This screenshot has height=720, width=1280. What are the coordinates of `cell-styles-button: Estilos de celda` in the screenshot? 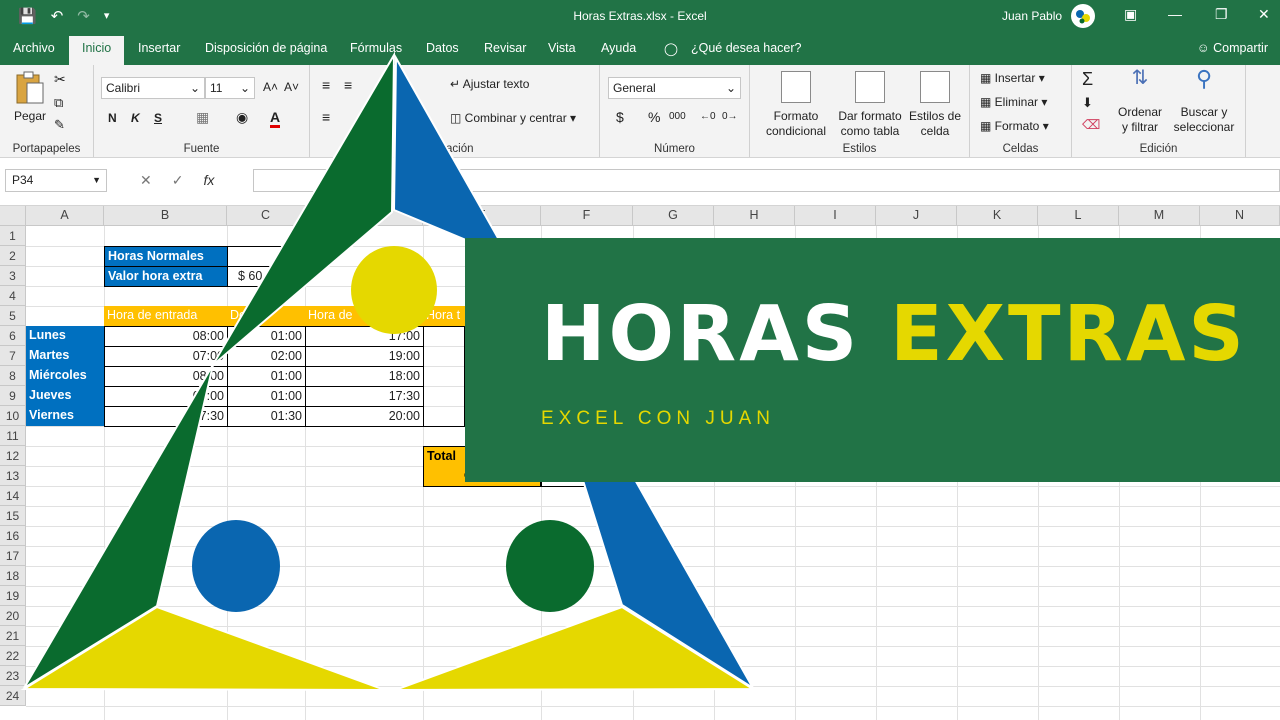 It's located at (935, 105).